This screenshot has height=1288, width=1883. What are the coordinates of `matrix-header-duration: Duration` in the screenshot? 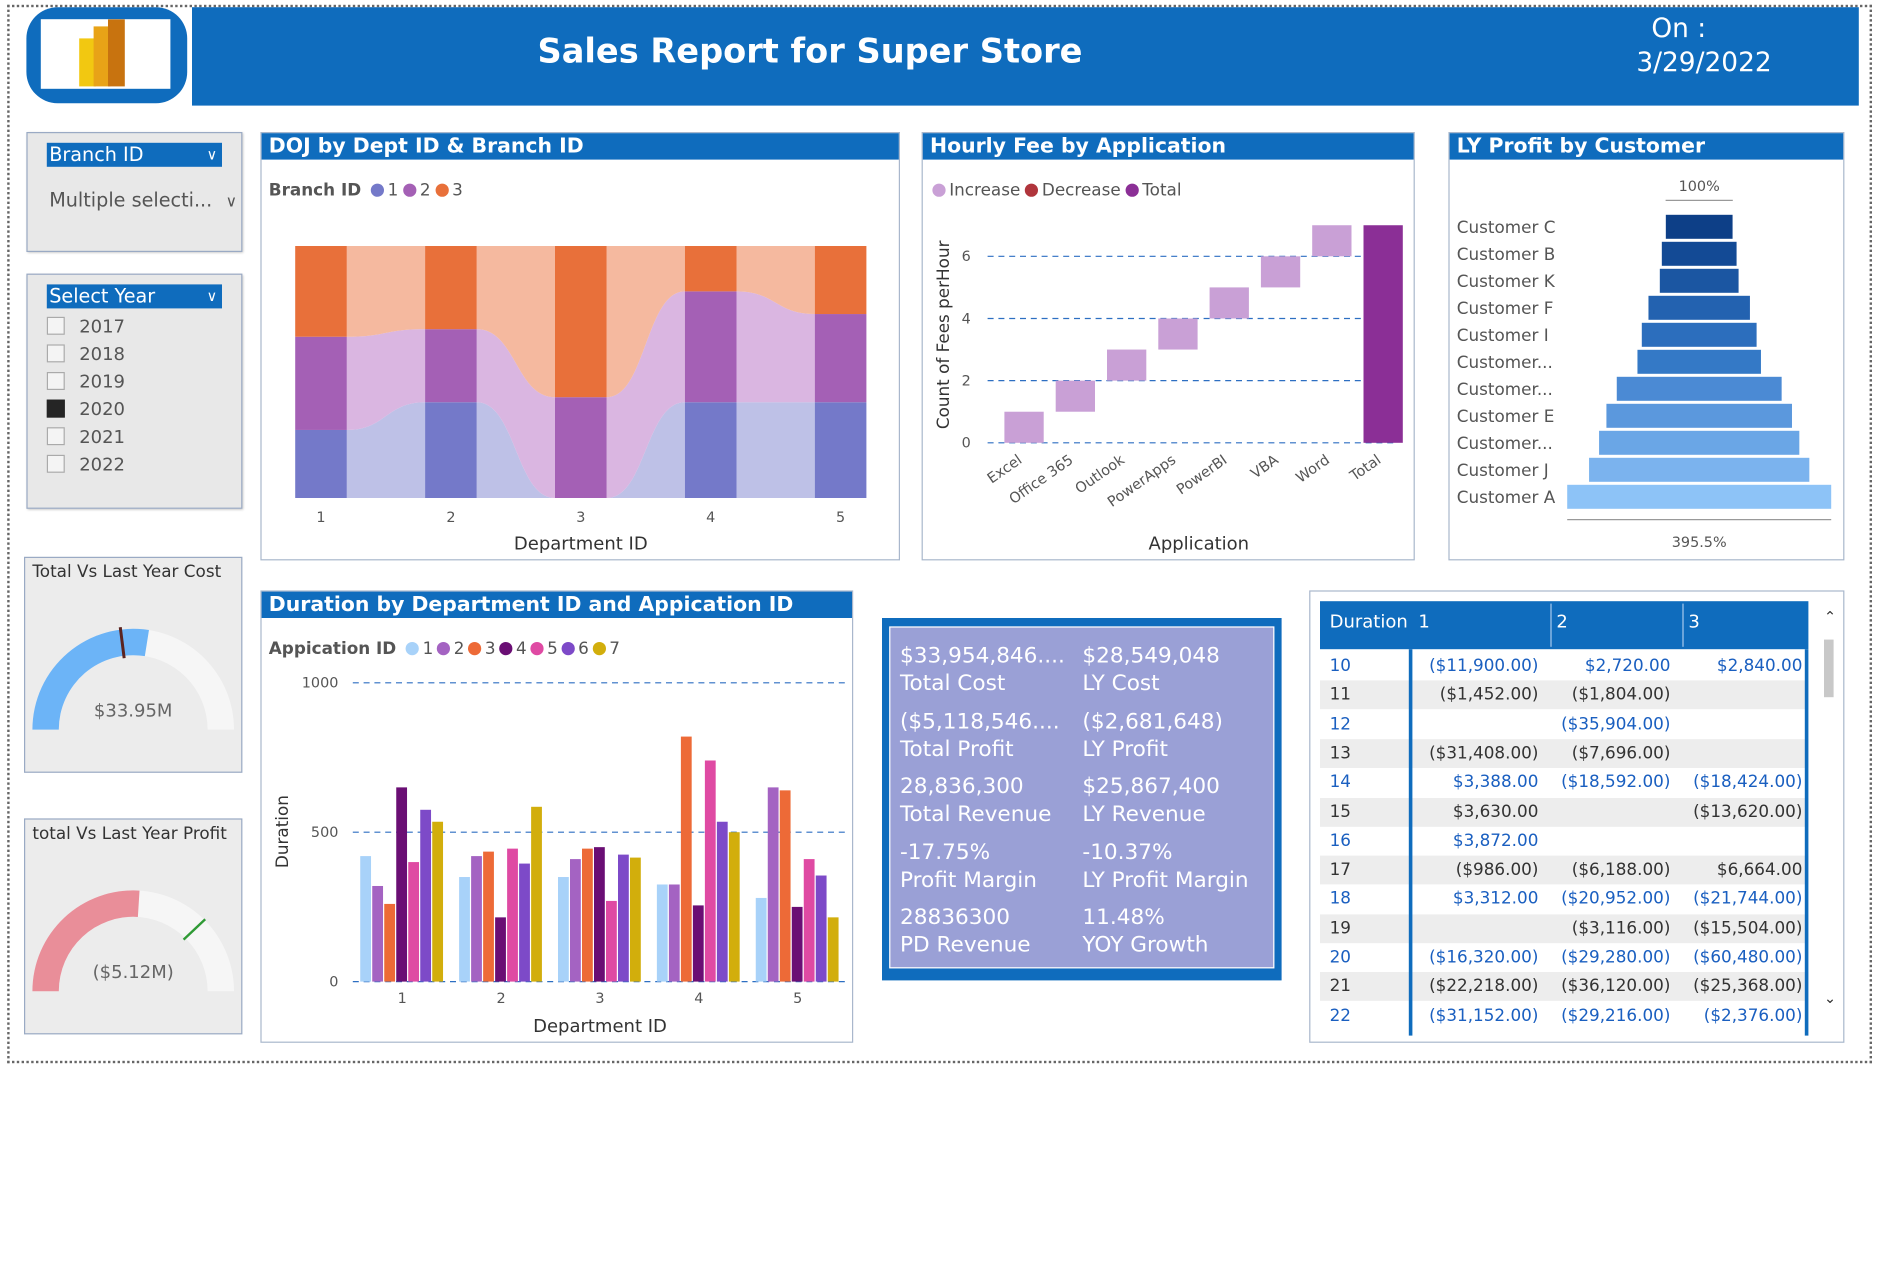 It's located at (1369, 622).